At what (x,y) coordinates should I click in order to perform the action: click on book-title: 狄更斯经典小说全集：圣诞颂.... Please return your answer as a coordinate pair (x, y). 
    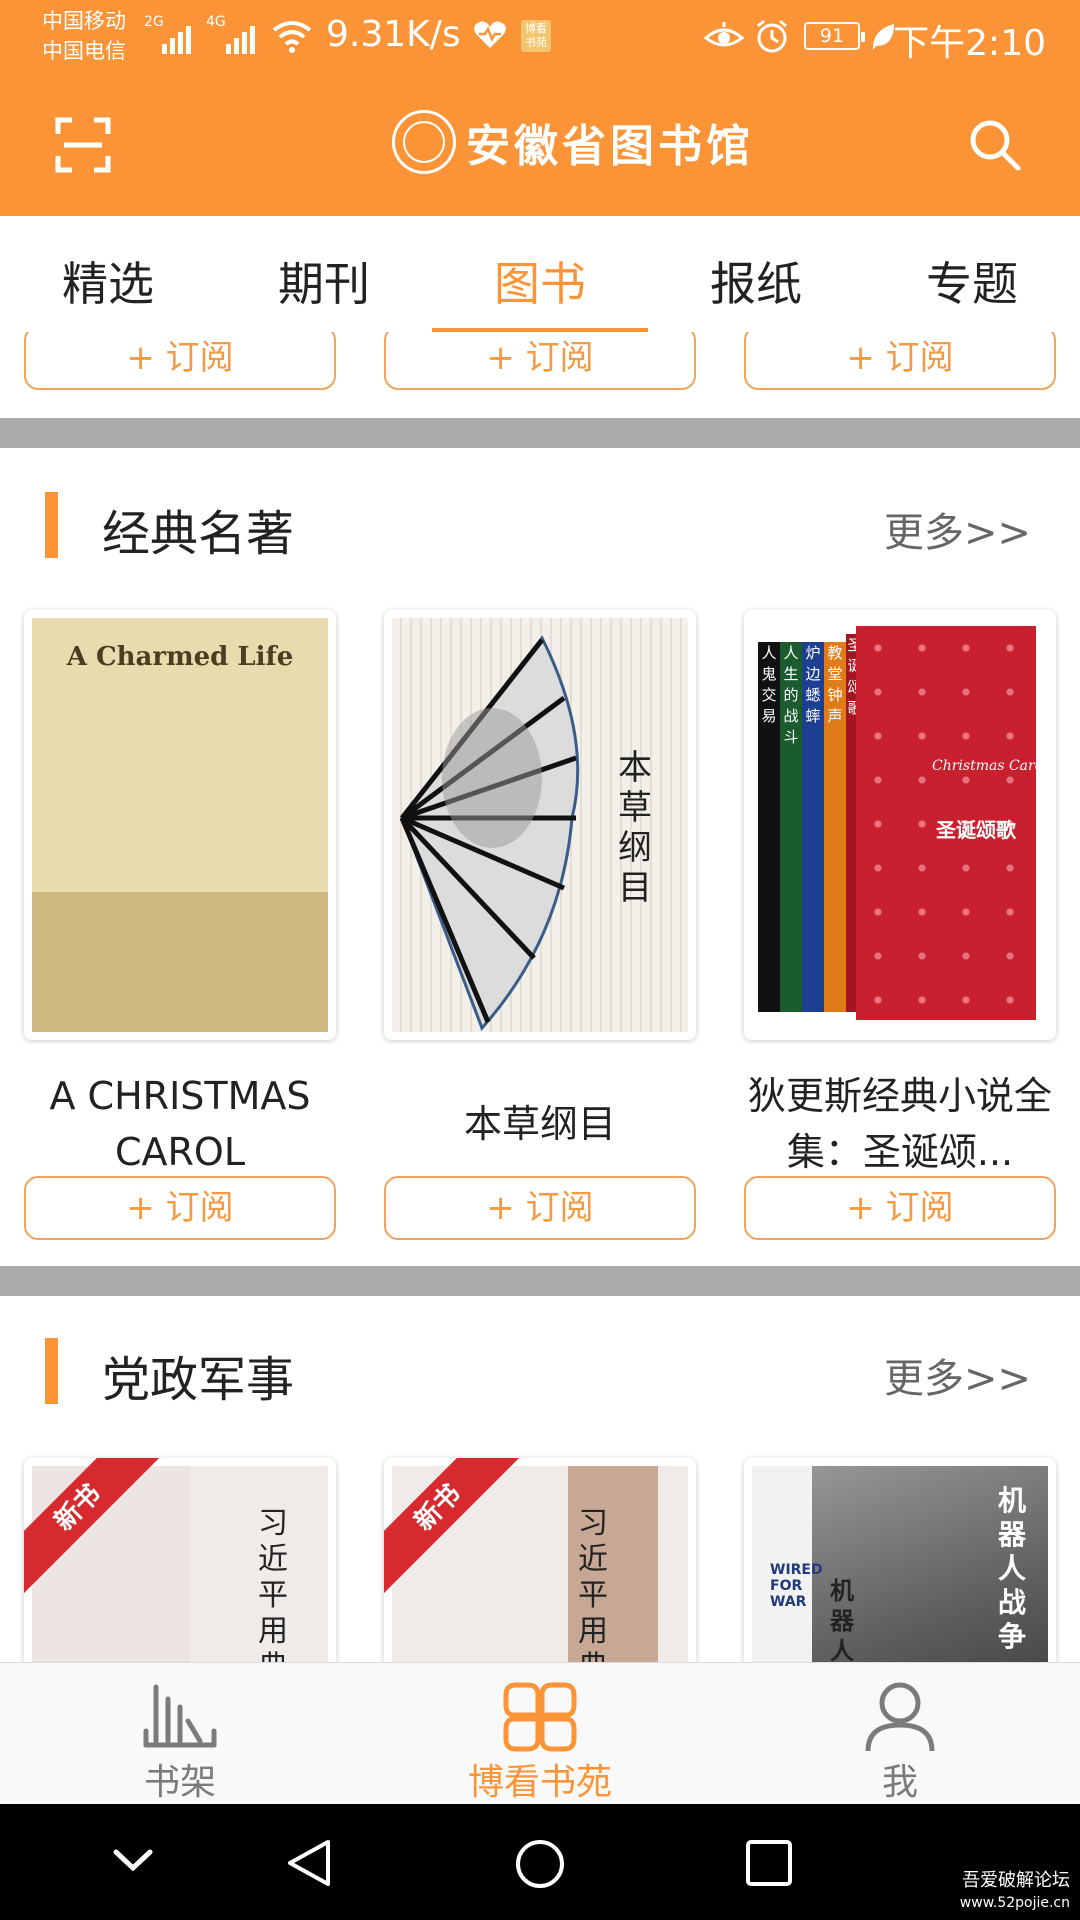
    Looking at the image, I should click on (900, 1124).